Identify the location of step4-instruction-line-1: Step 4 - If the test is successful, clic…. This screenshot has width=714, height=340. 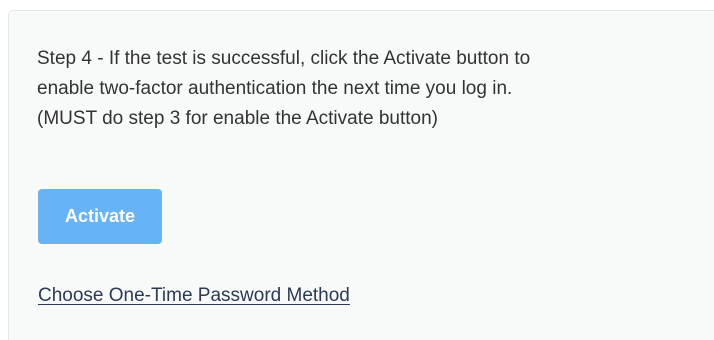
(284, 58).